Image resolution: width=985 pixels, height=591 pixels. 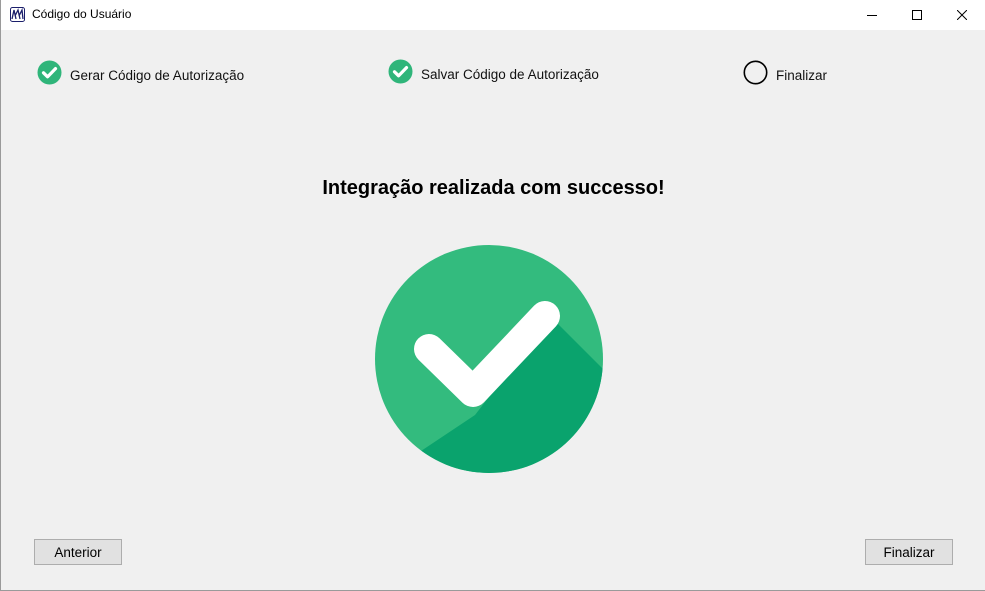 I want to click on success-check-icon, so click(x=489, y=359).